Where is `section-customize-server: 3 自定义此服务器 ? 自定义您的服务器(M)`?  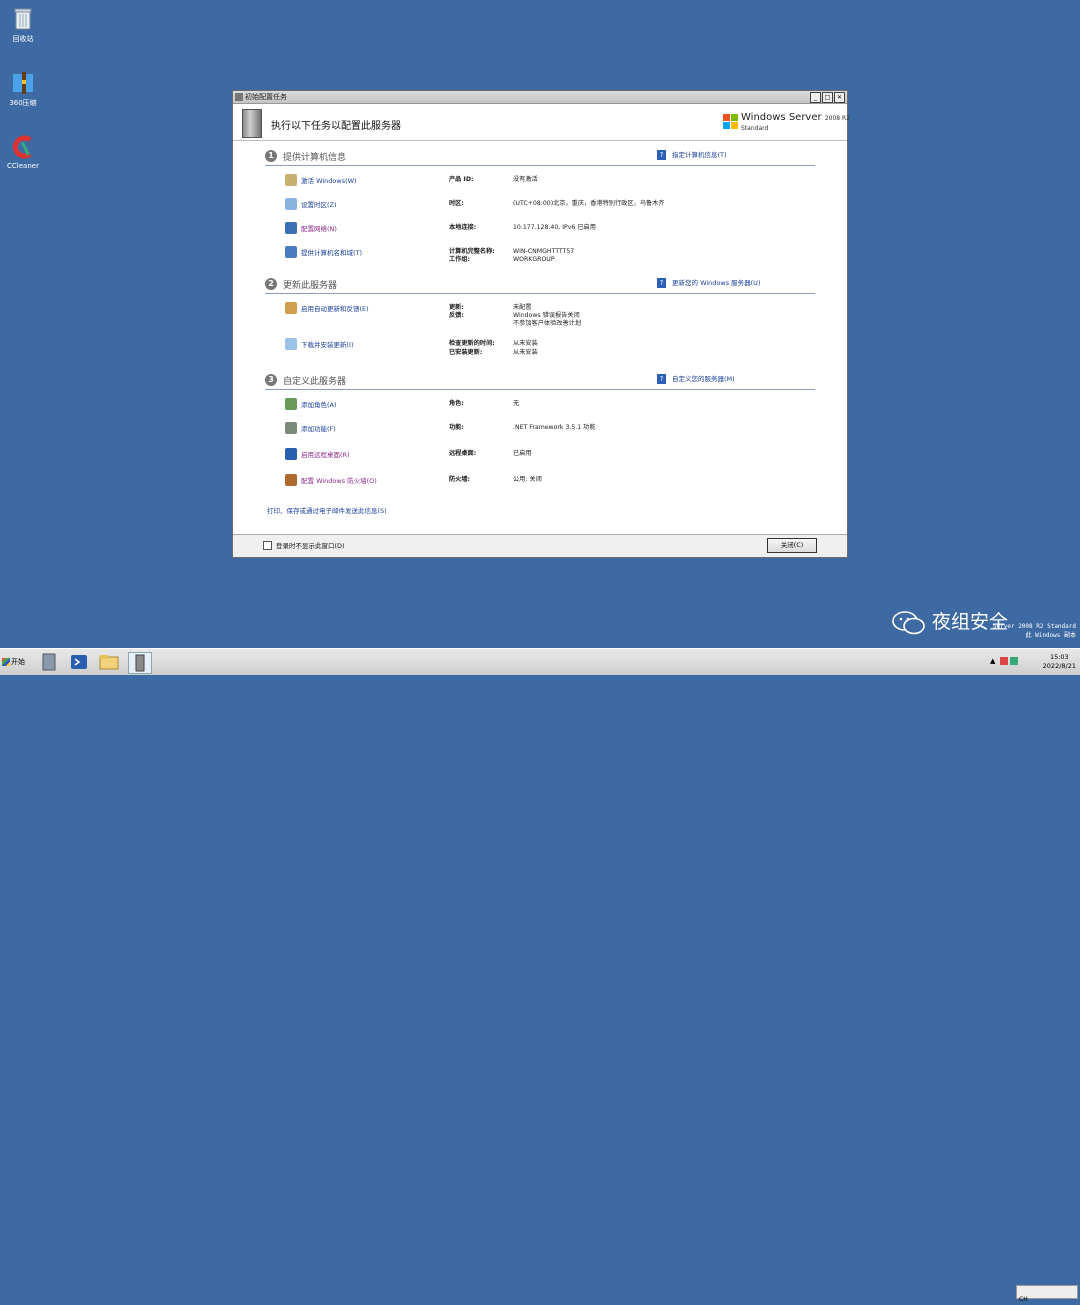
section-customize-server: 3 自定义此服务器 ? 自定义您的服务器(M) is located at coordinates (540, 381).